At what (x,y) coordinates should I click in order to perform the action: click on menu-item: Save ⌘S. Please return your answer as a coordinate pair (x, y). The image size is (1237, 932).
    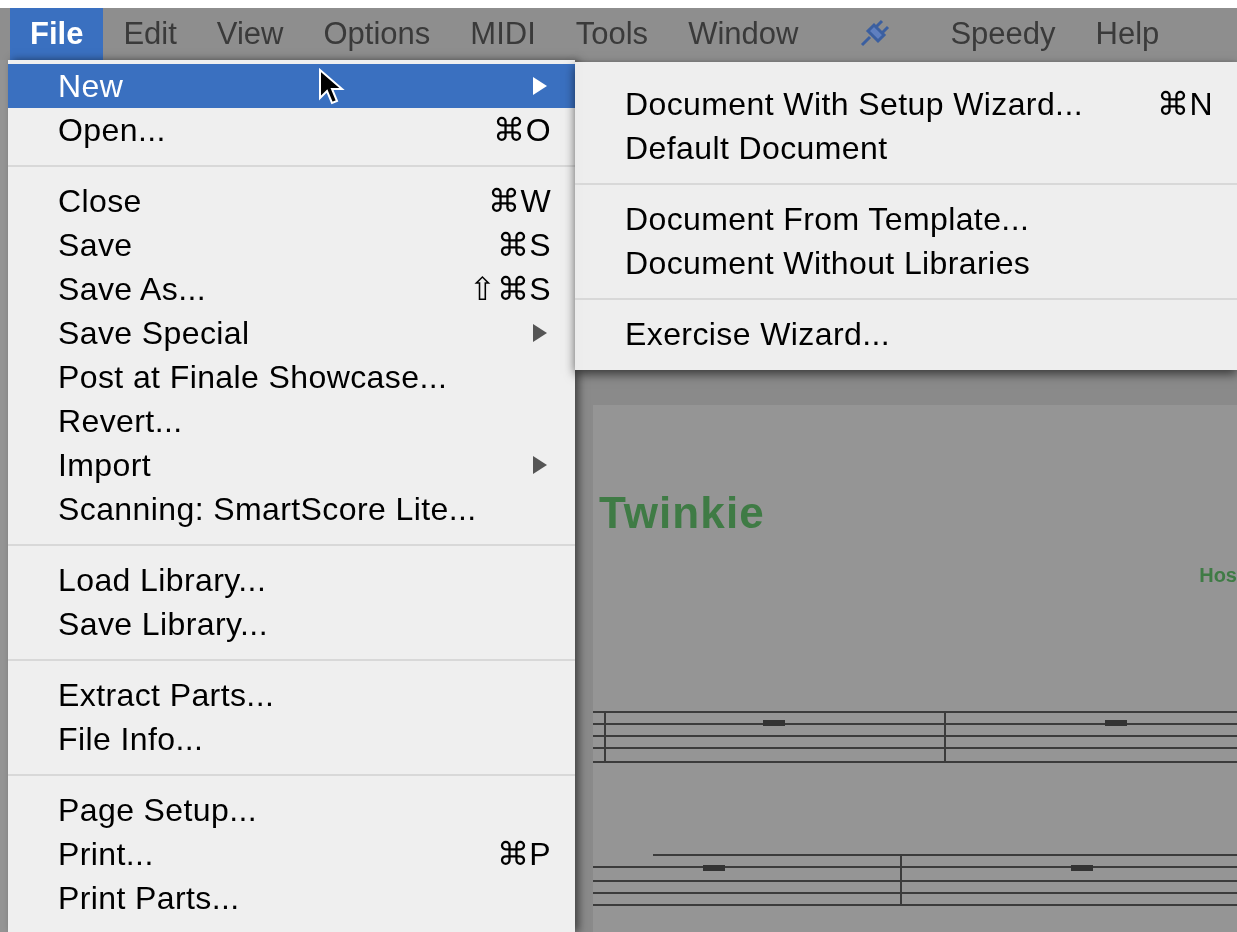
    Looking at the image, I should click on (291, 245).